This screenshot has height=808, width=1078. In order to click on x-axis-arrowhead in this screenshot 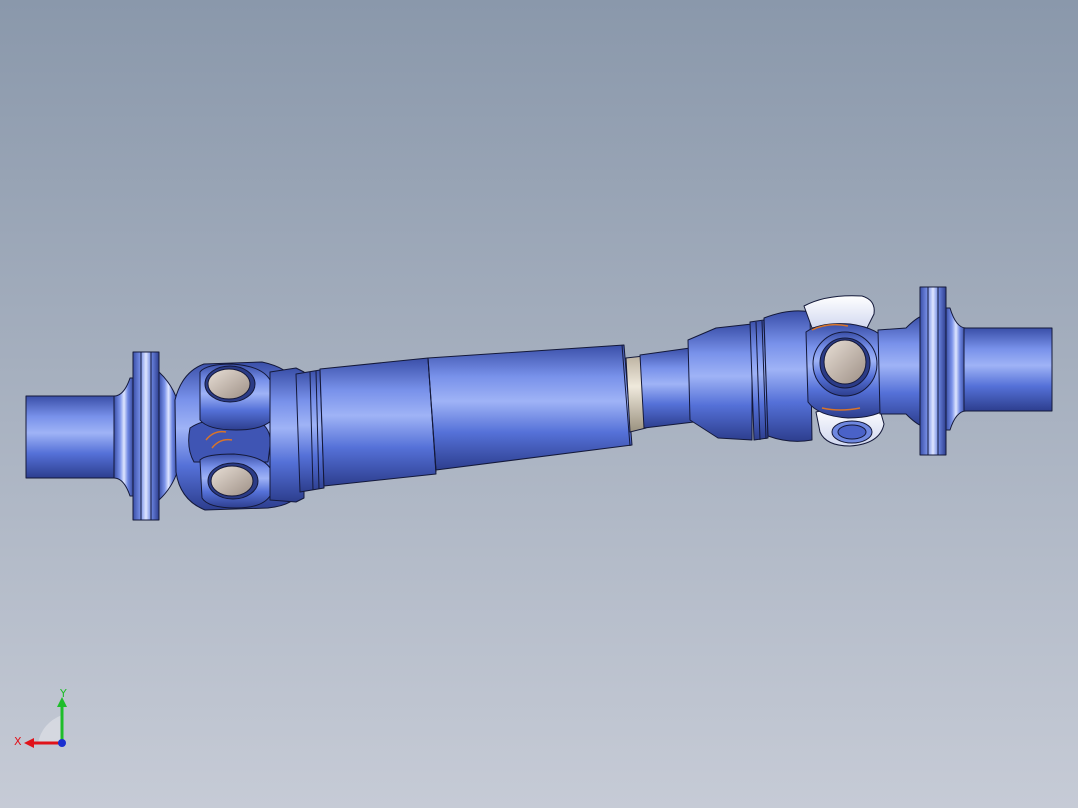, I will do `click(29, 743)`.